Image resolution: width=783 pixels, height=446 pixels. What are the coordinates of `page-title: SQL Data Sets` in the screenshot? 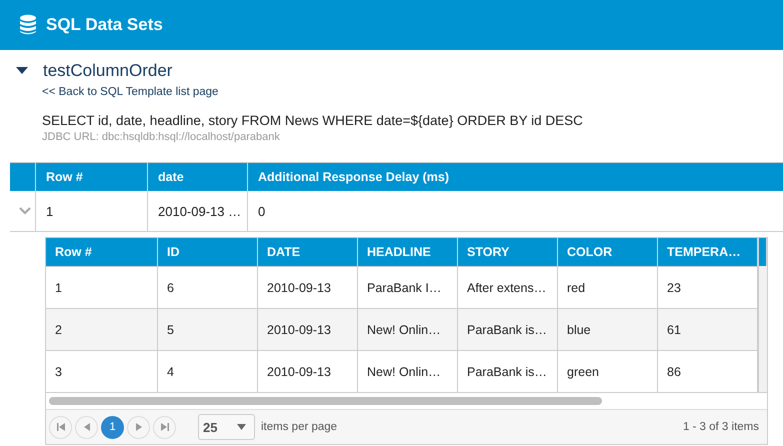 It's located at (104, 25).